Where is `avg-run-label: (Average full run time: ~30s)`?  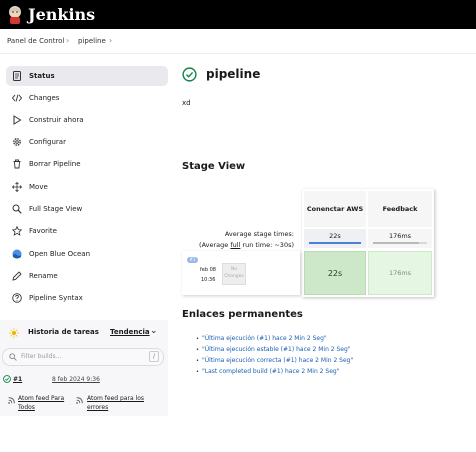 avg-run-label: (Average full run time: ~30s) is located at coordinates (238, 245).